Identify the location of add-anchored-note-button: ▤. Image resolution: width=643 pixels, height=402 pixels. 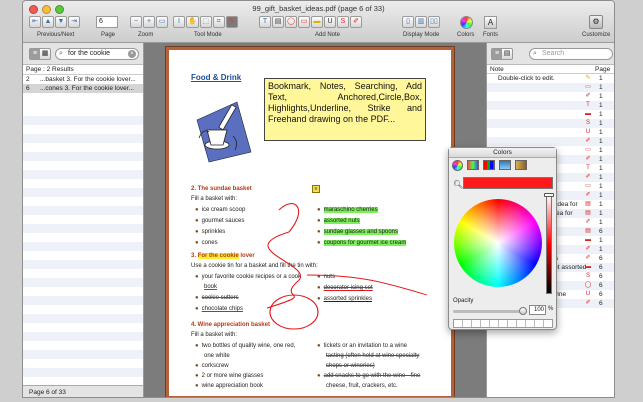
(278, 22).